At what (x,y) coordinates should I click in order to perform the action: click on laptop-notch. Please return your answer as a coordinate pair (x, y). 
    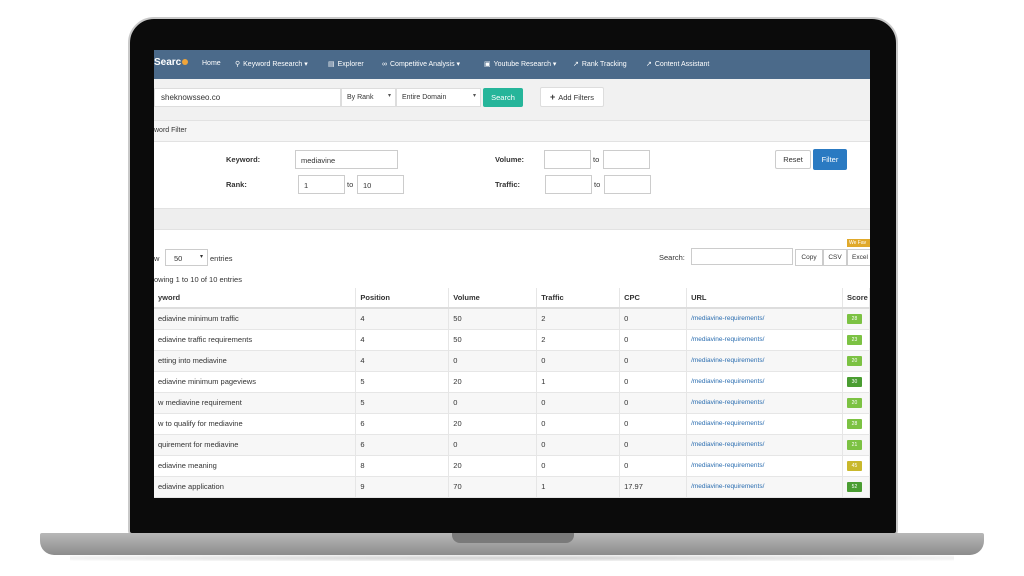
    Looking at the image, I should click on (513, 538).